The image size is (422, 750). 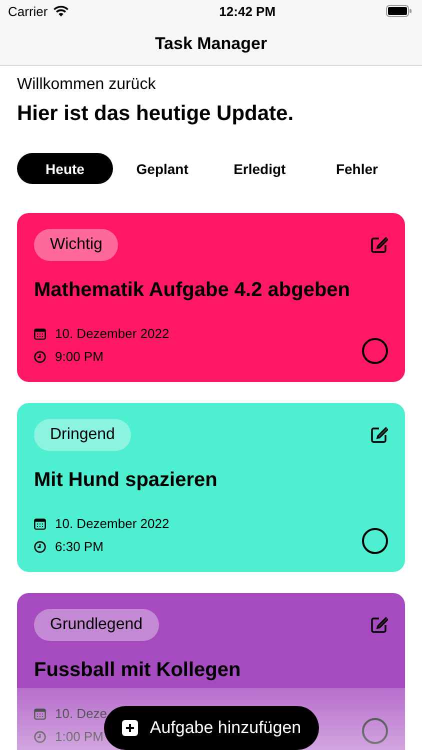 What do you see at coordinates (79, 356) in the screenshot?
I see `task-time: 9:00 PM` at bounding box center [79, 356].